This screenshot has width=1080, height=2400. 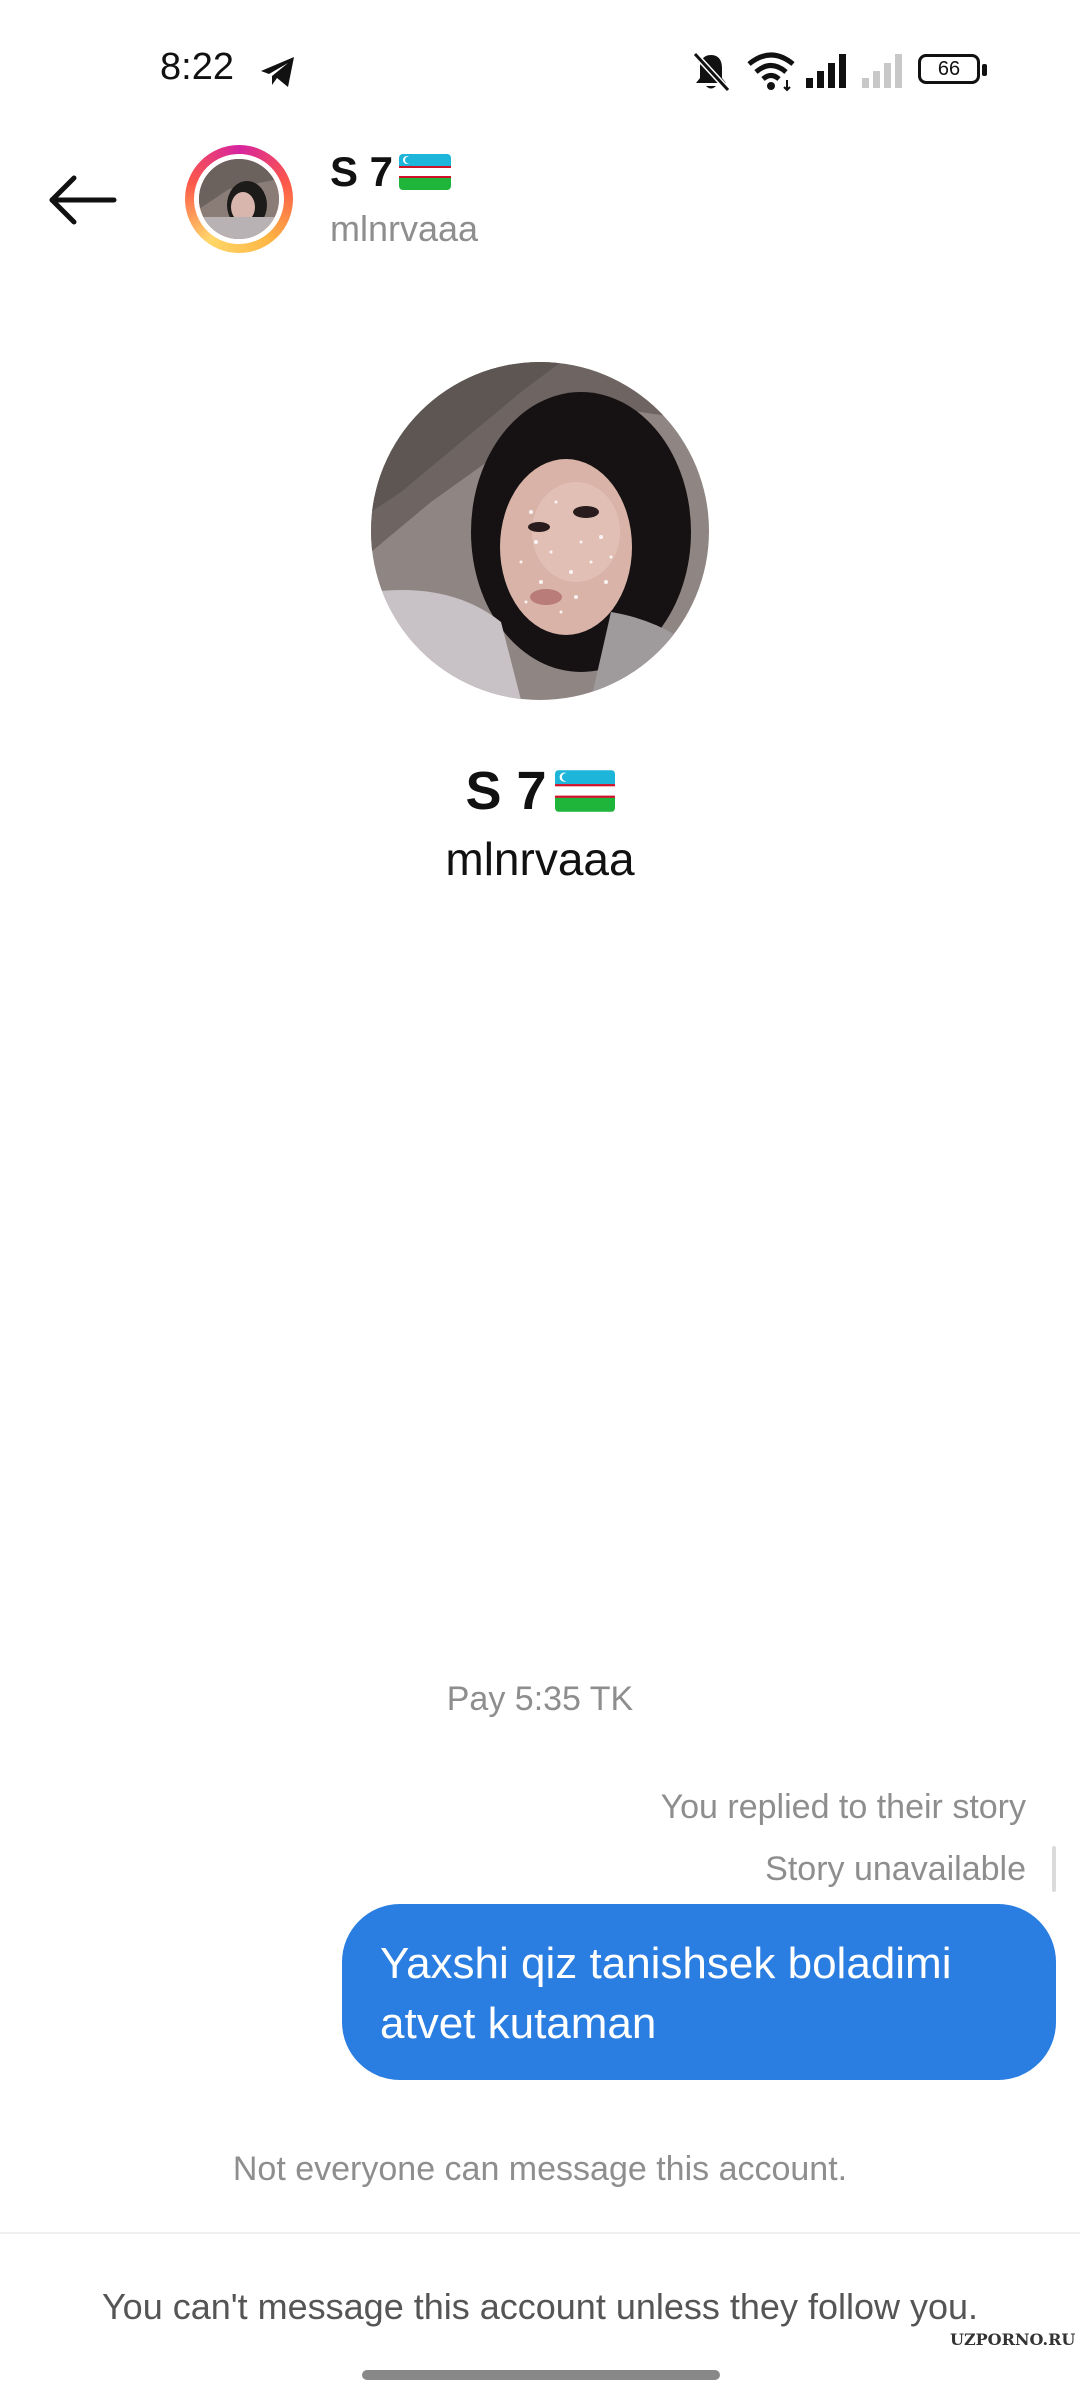 What do you see at coordinates (540, 70) in the screenshot?
I see `status-bar: 8:22 66` at bounding box center [540, 70].